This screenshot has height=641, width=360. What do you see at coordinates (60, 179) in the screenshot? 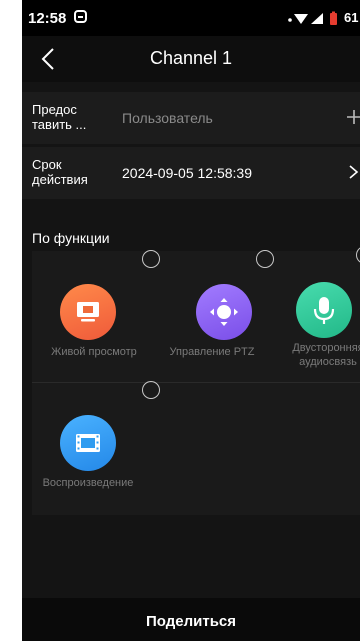
I see `validity-label-line2: действия` at bounding box center [60, 179].